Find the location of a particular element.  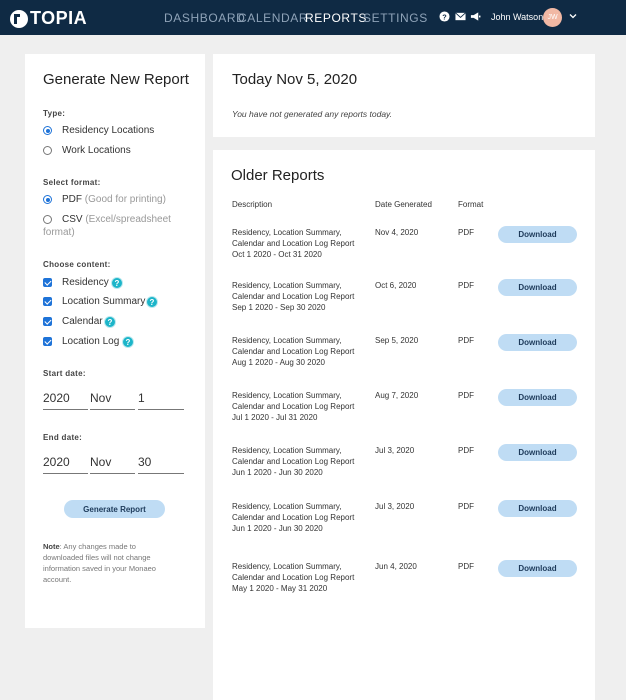

row-date: Nov 4, 2020 is located at coordinates (397, 232).